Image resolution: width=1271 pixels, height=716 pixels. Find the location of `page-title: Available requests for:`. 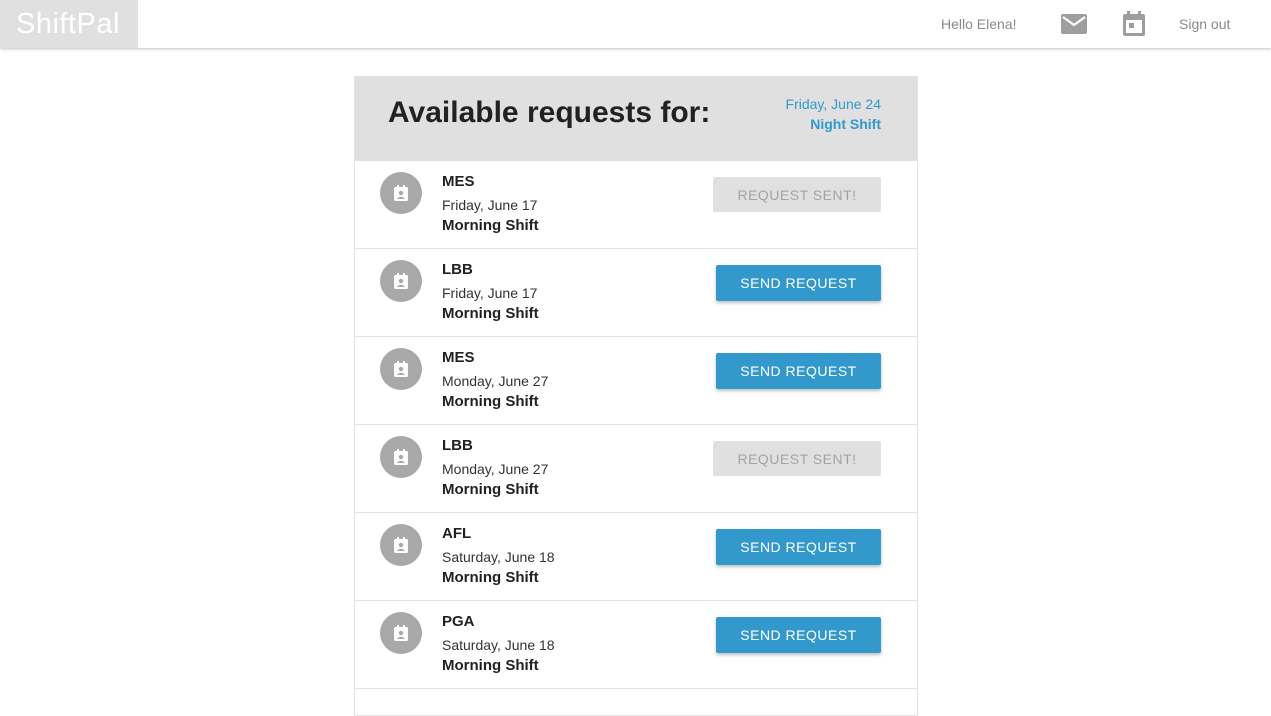

page-title: Available requests for: is located at coordinates (549, 112).